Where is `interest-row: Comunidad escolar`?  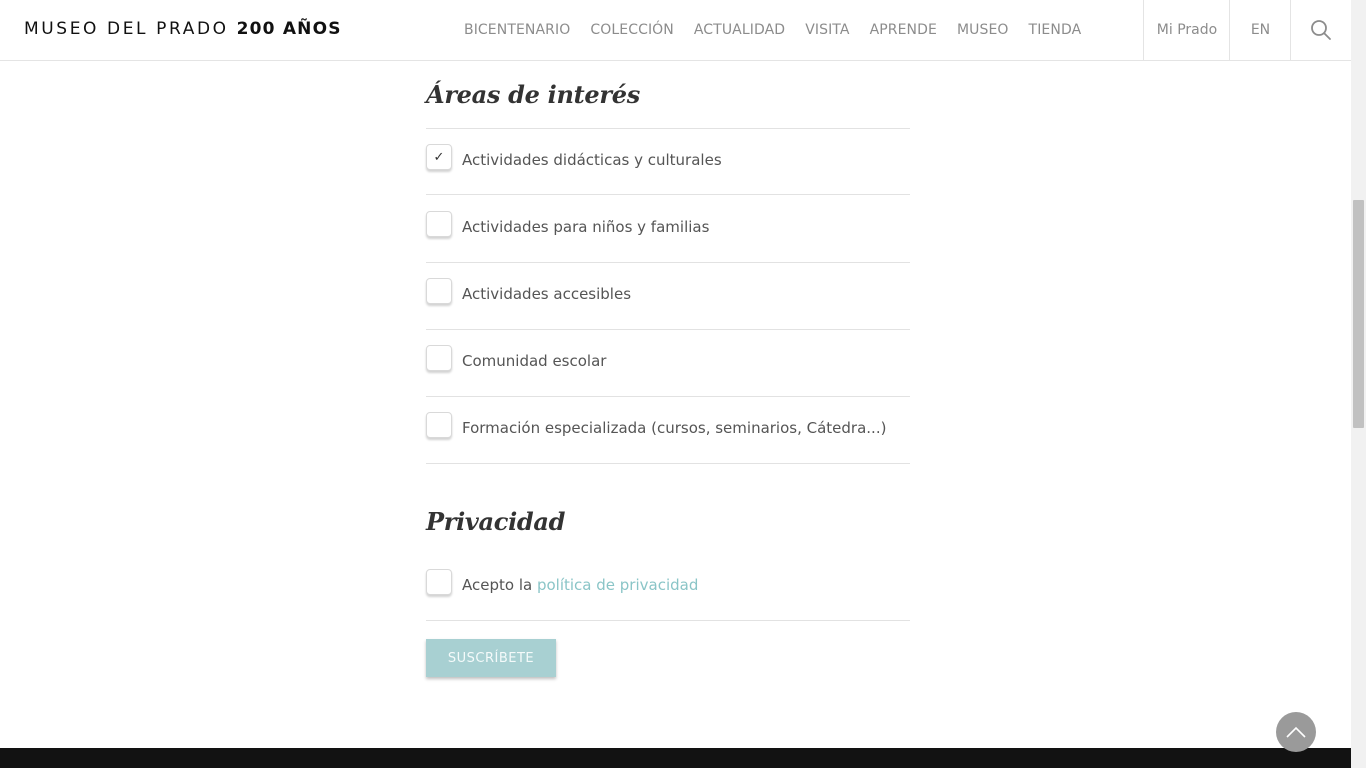 interest-row: Comunidad escolar is located at coordinates (668, 363).